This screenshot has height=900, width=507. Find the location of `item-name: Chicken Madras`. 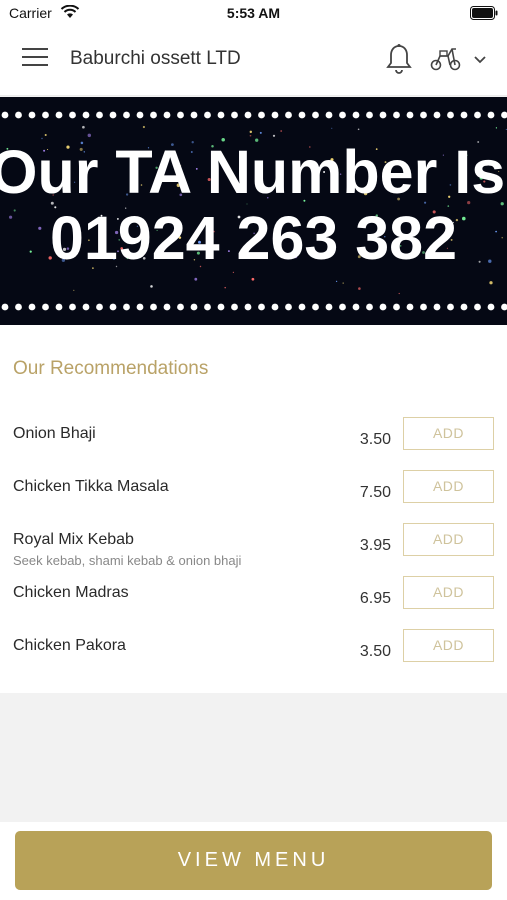

item-name: Chicken Madras is located at coordinates (71, 592).